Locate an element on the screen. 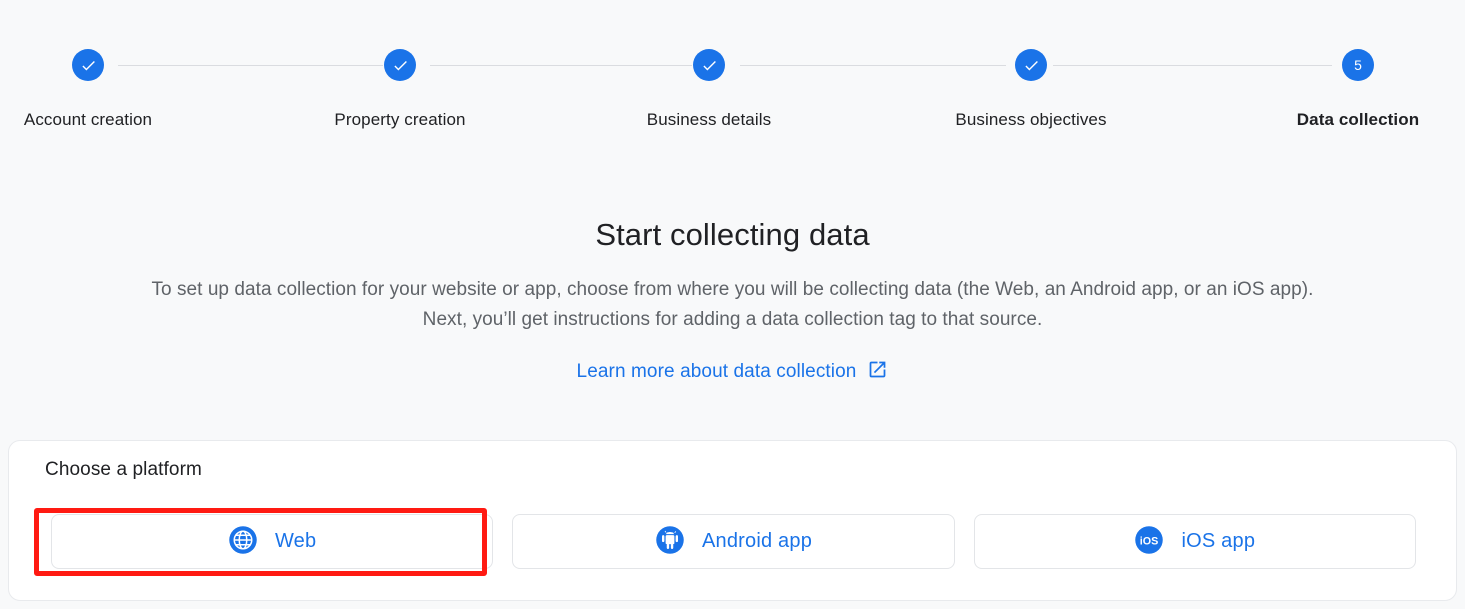 Image resolution: width=1465 pixels, height=609 pixels. choose-platform-heading: Choose a platform is located at coordinates (123, 469).